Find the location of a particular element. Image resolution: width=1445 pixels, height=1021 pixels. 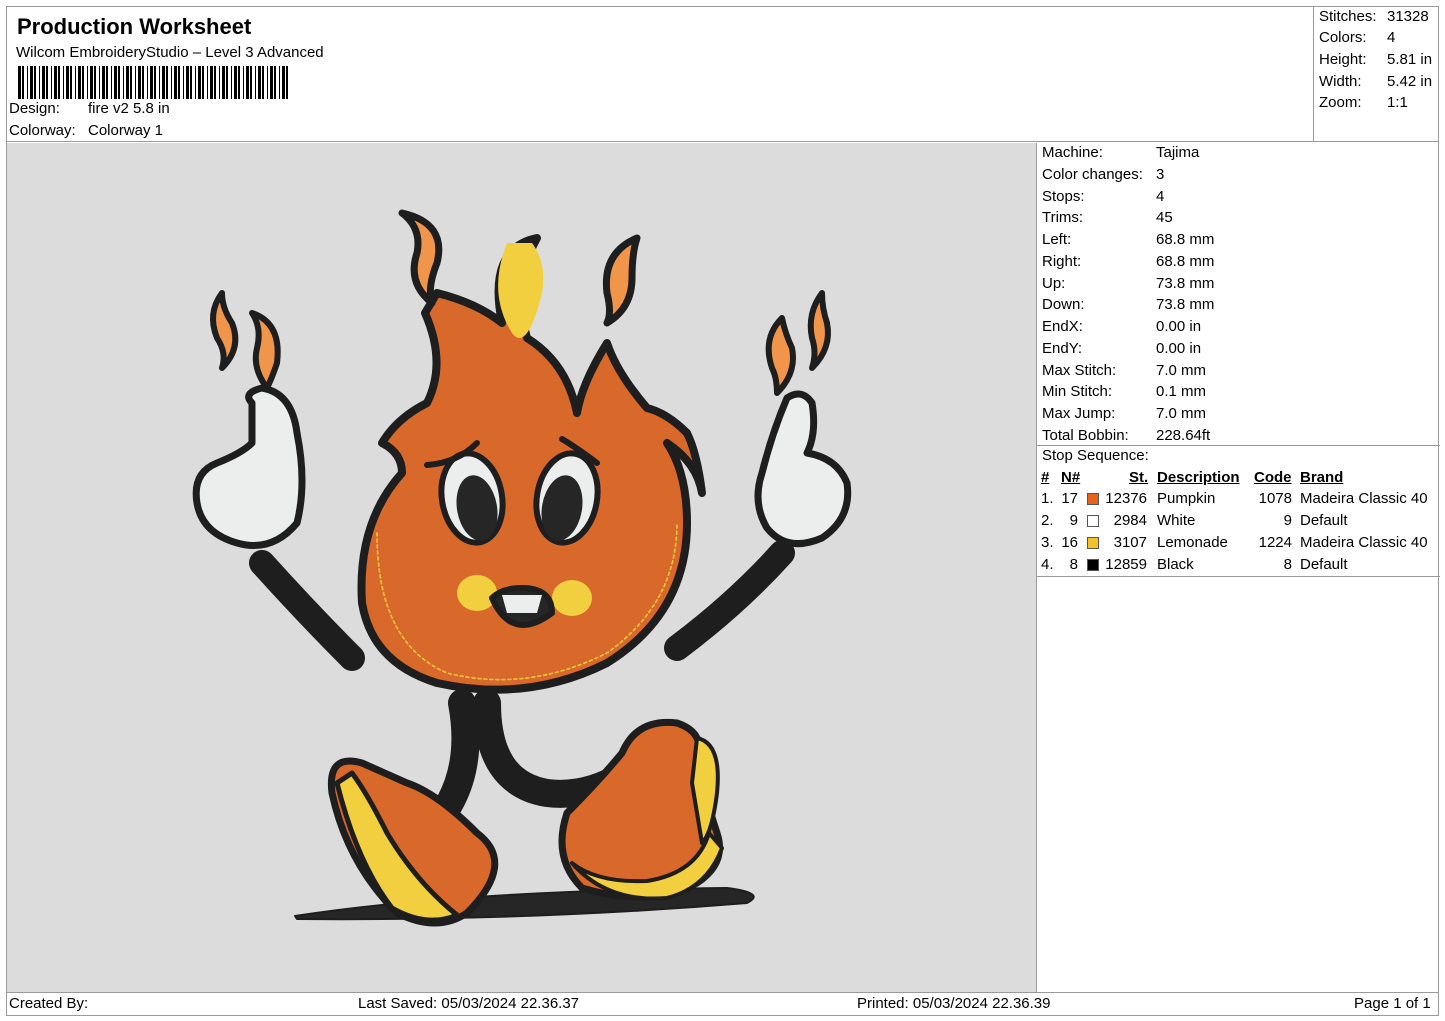

design-value: fire v2 5.8 in is located at coordinates (129, 108).